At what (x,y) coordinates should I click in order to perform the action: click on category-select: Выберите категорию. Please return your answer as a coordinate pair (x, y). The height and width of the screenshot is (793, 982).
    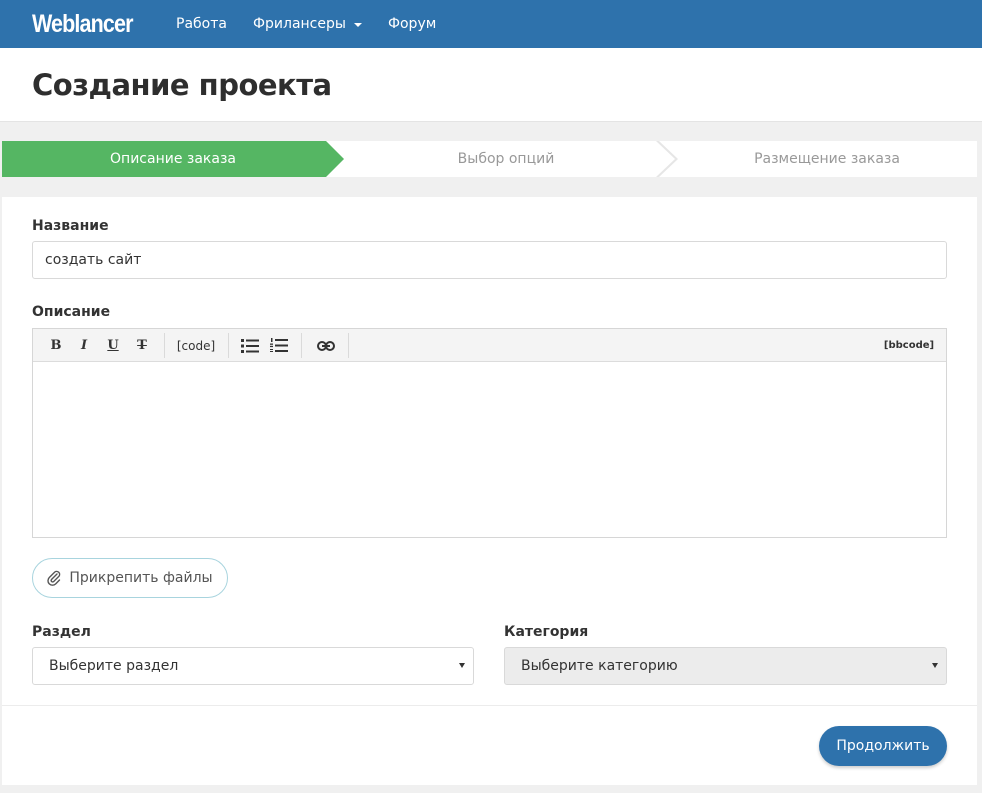
    Looking at the image, I should click on (725, 666).